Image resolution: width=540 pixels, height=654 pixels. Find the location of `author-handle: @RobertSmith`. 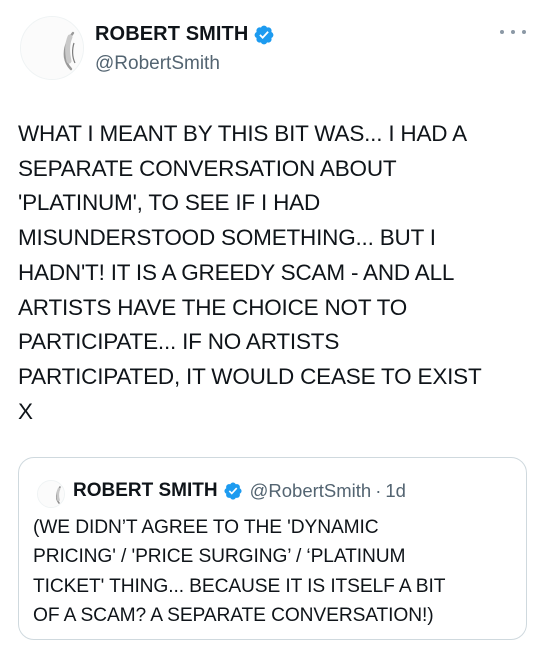

author-handle: @RobertSmith is located at coordinates (157, 64).